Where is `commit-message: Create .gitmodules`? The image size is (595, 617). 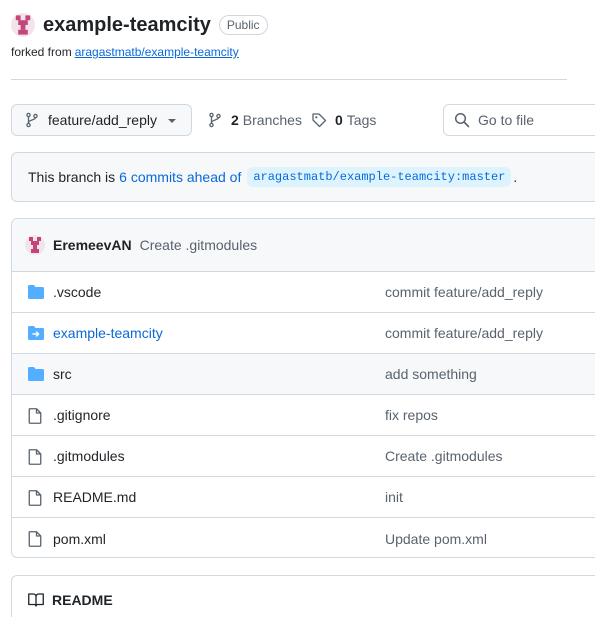 commit-message: Create .gitmodules is located at coordinates (199, 245).